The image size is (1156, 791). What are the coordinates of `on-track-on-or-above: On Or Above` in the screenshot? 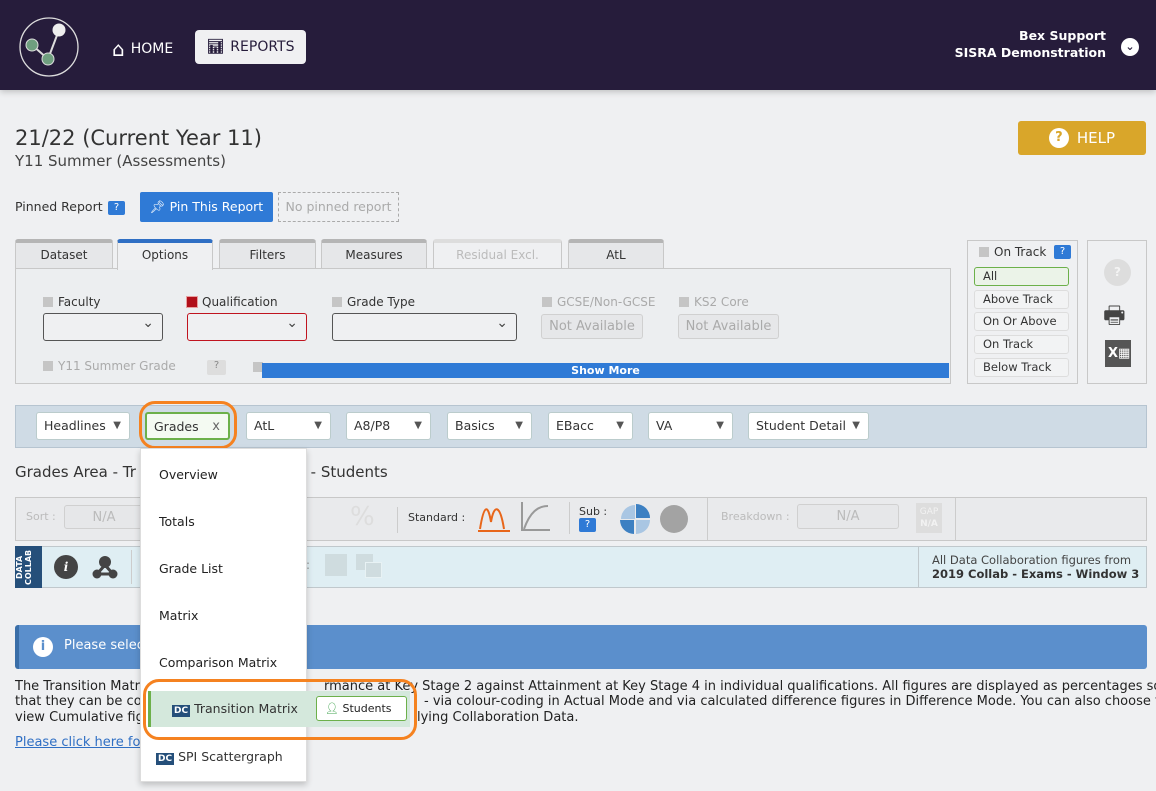 It's located at (1021, 321).